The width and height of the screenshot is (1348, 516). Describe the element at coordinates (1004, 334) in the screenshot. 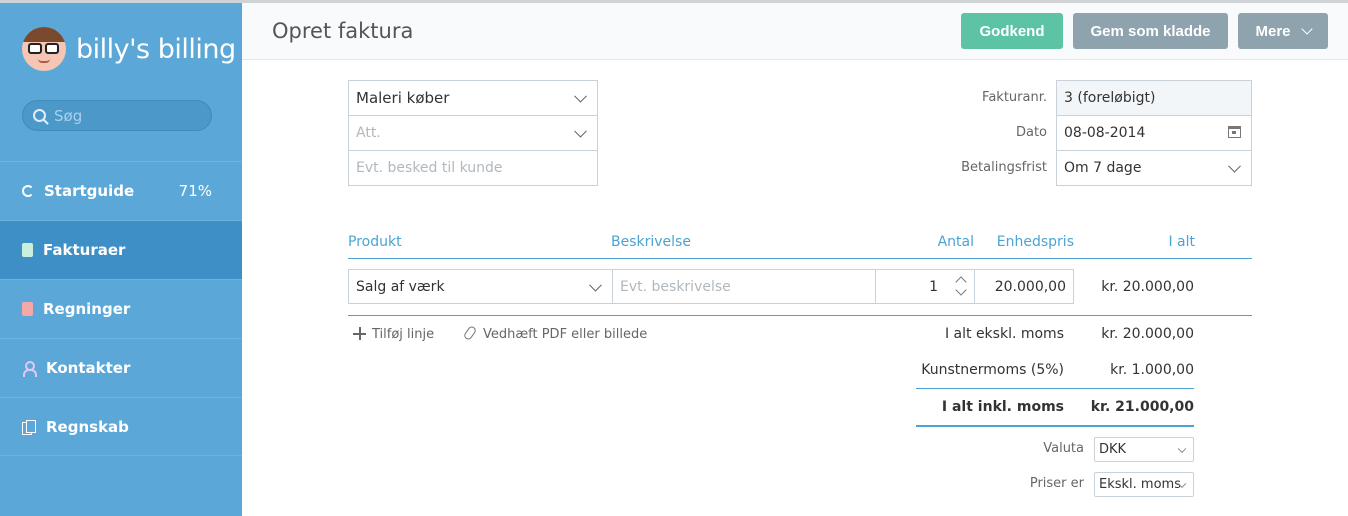

I see `subtotal-label: I alt ekskl. moms` at that location.